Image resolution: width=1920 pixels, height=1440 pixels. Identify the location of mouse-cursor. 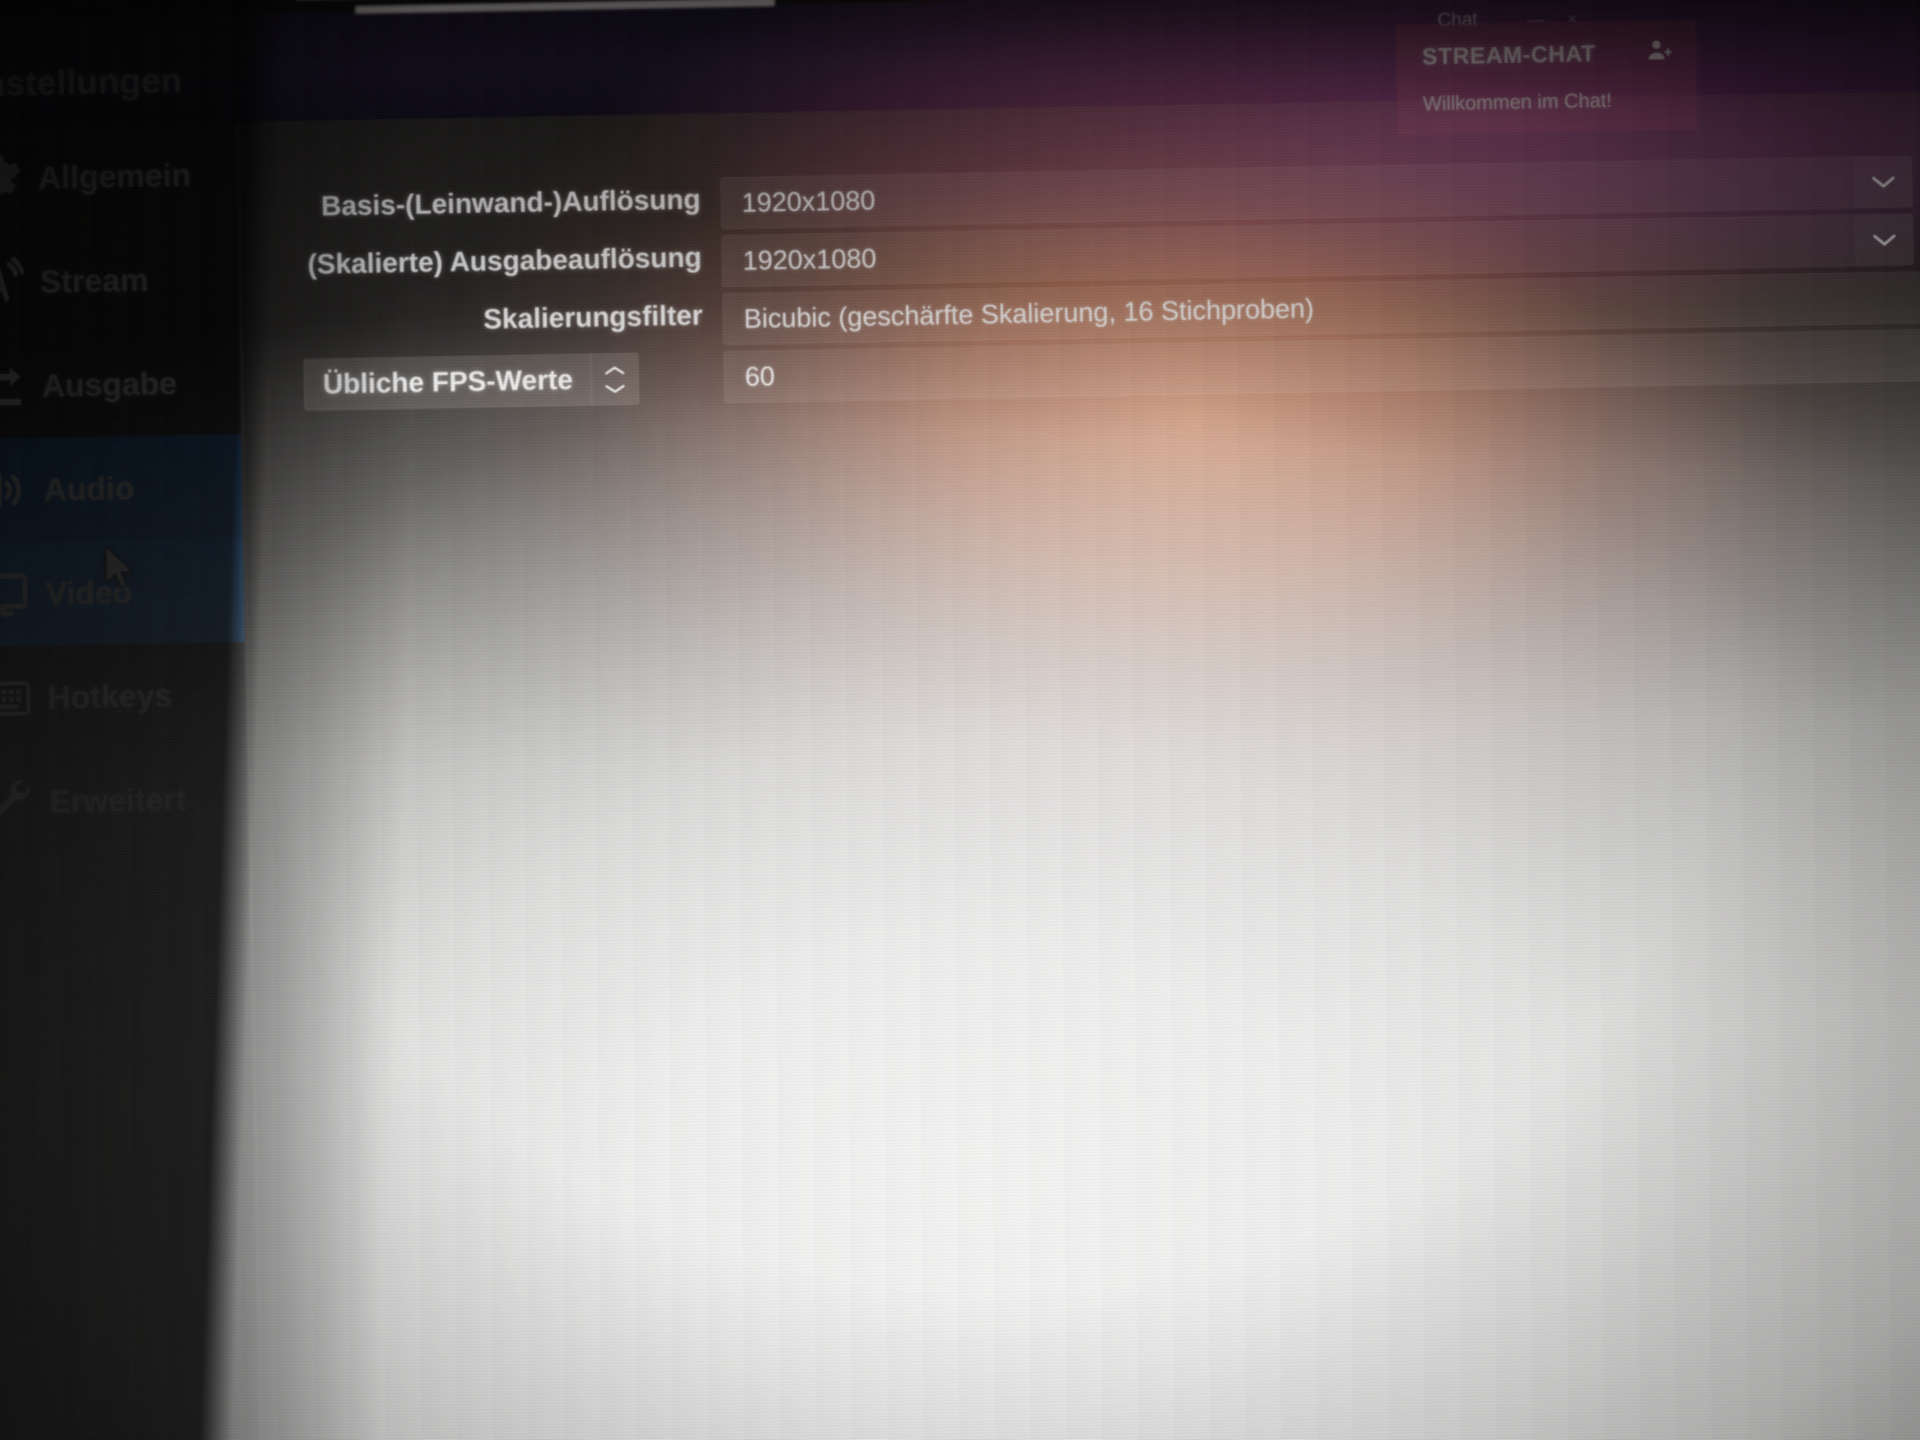
(119, 567).